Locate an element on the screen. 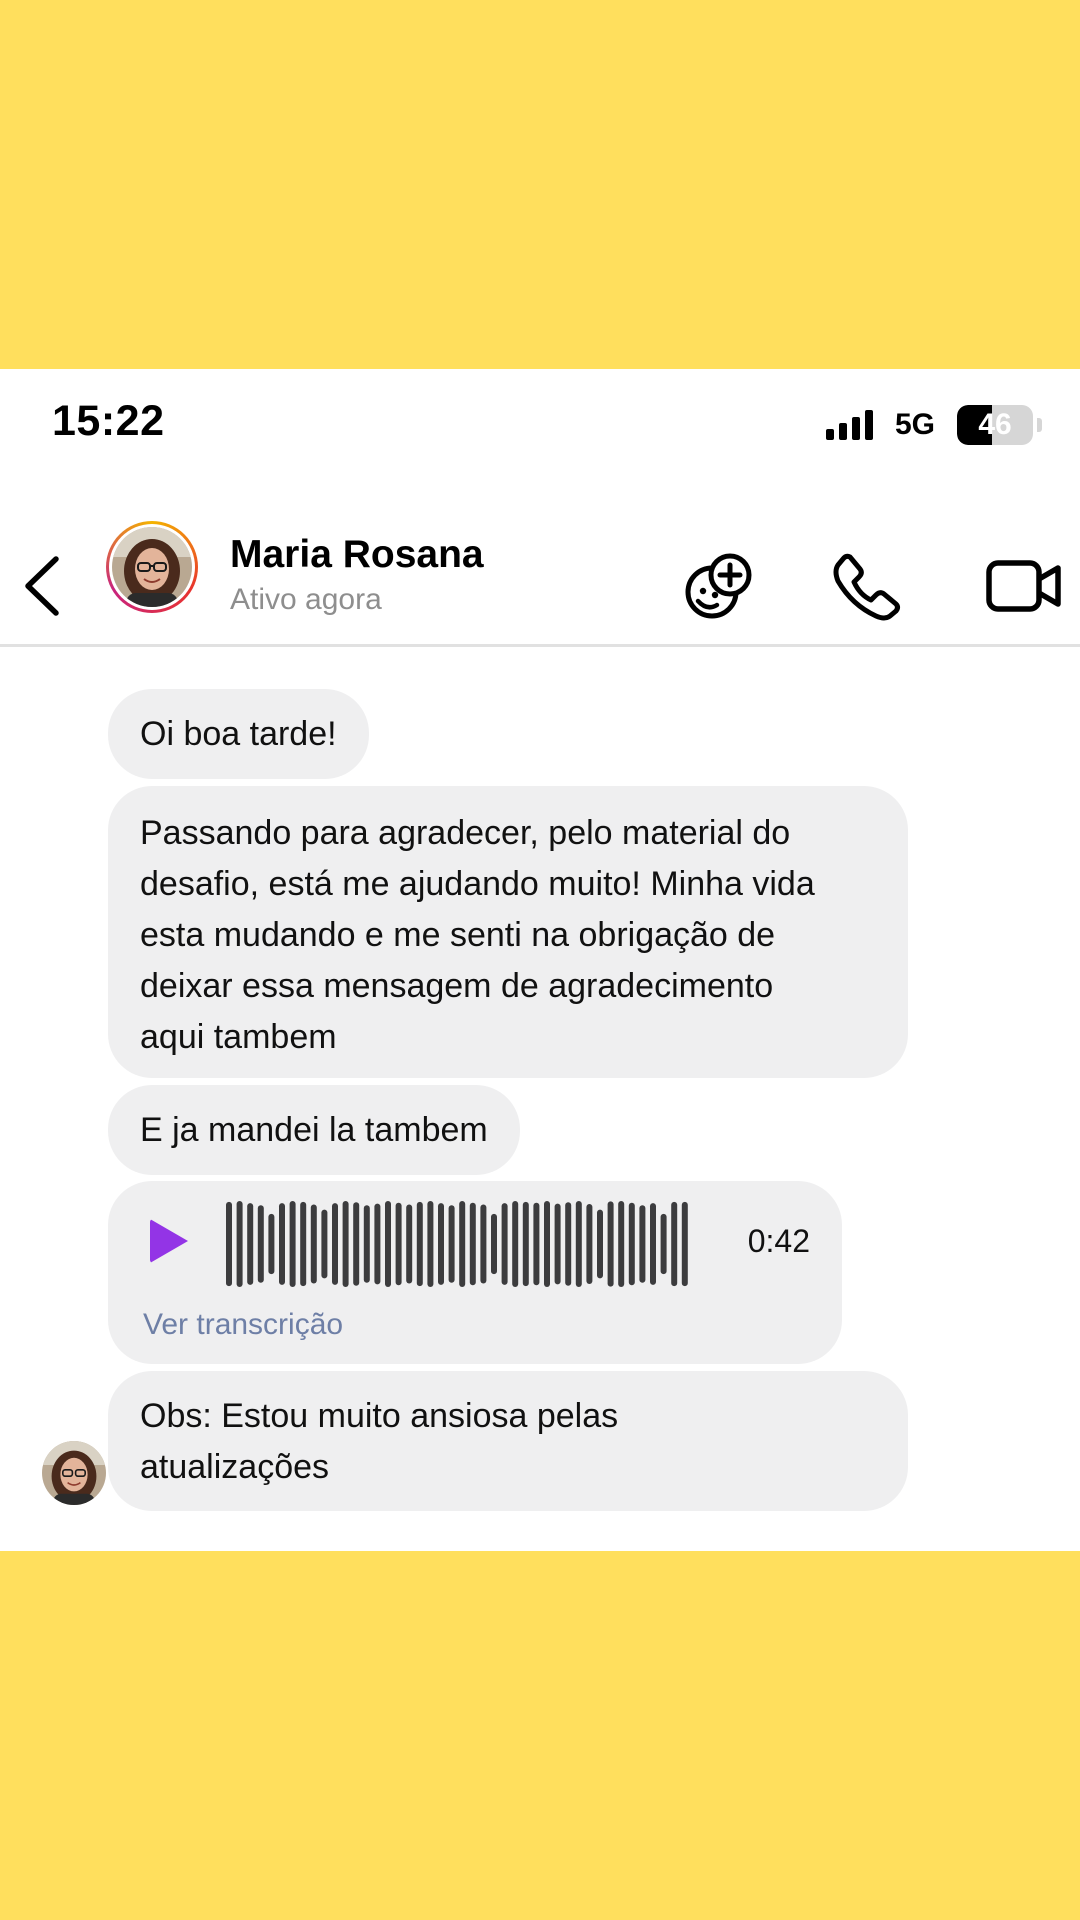 Image resolution: width=1080 pixels, height=1920 pixels. status-indicators: 5G 46 is located at coordinates (933, 425).